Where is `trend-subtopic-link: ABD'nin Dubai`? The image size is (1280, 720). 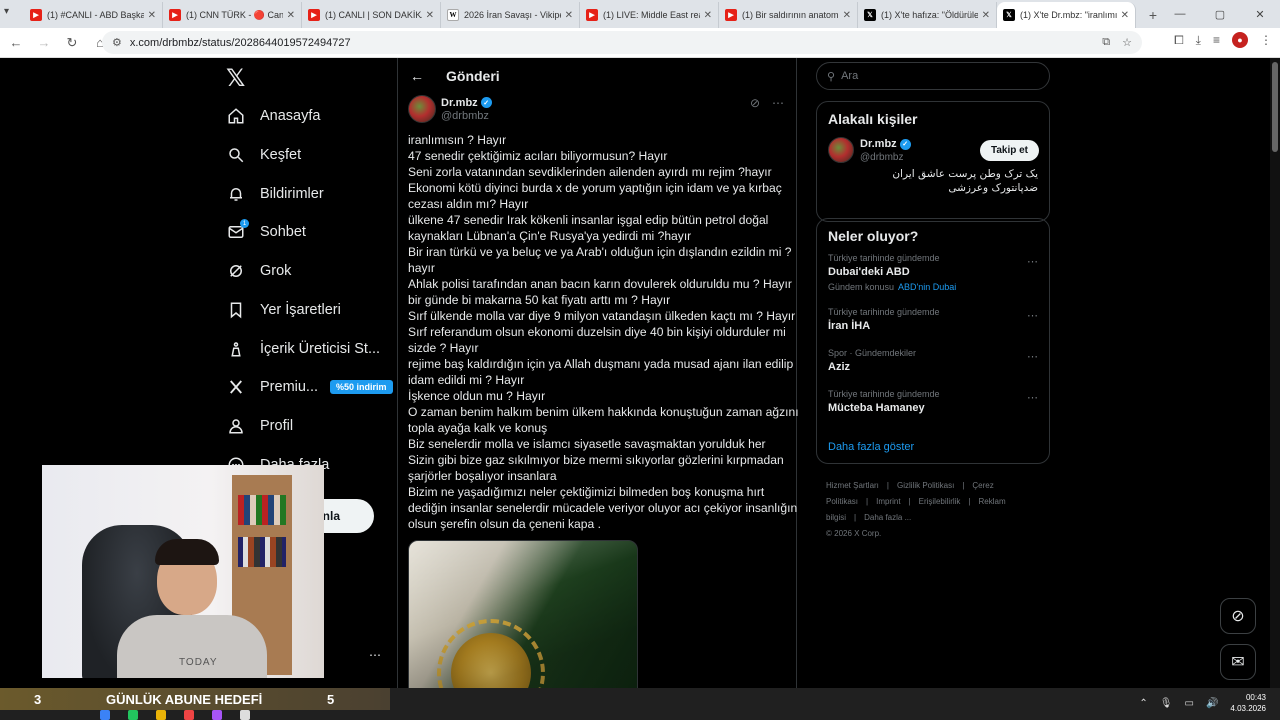 trend-subtopic-link: ABD'nin Dubai is located at coordinates (927, 287).